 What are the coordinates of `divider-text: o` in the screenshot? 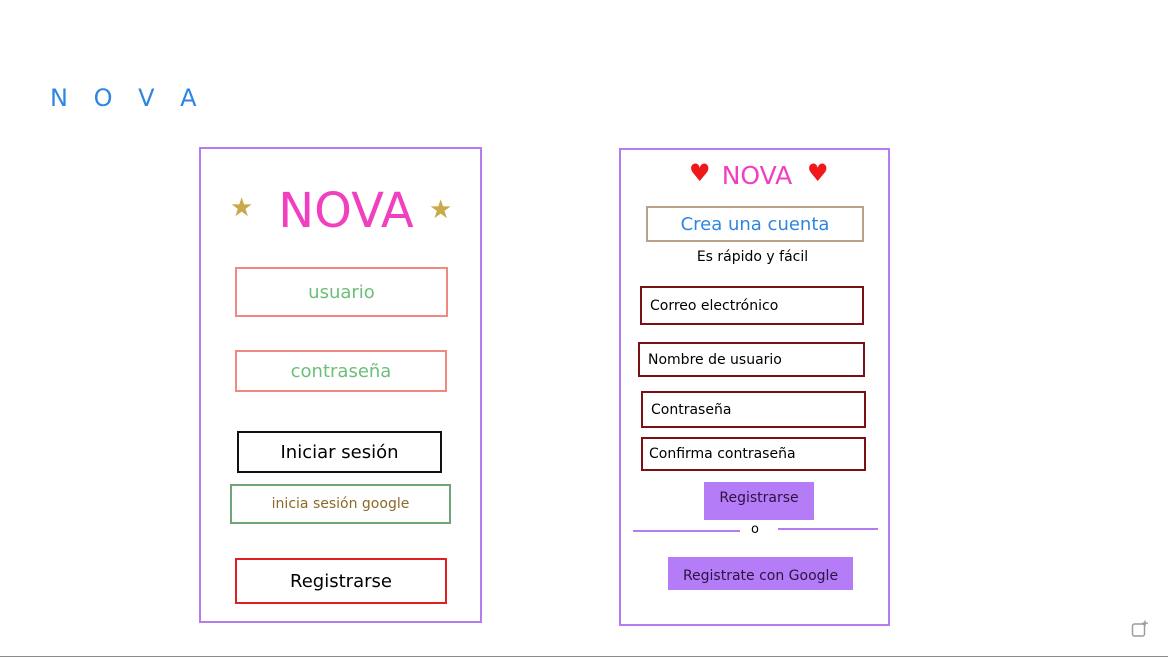 It's located at (755, 529).